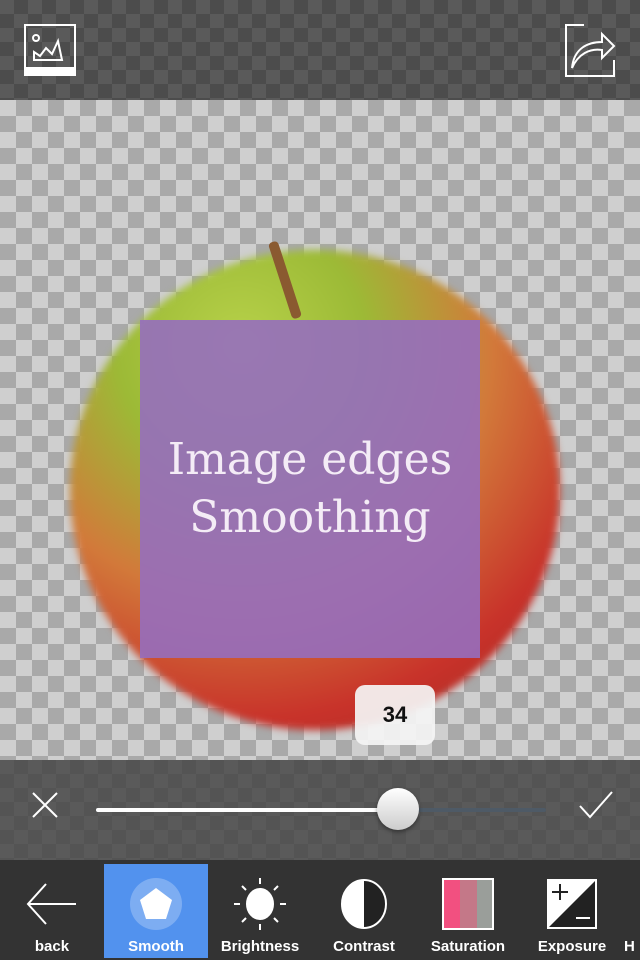 This screenshot has width=640, height=960. What do you see at coordinates (632, 904) in the screenshot?
I see `partial-icon` at bounding box center [632, 904].